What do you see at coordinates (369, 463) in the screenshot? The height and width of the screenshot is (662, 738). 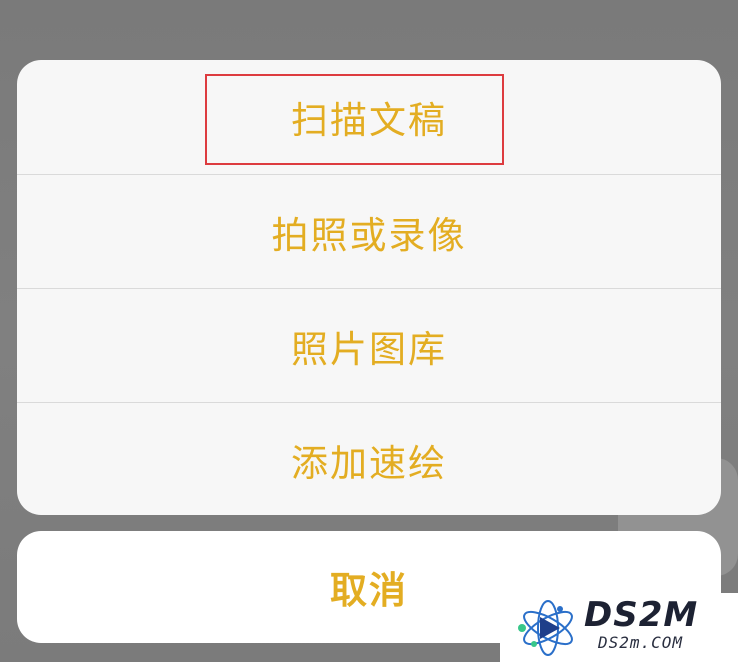 I see `add-sketch-label: 添加速绘` at bounding box center [369, 463].